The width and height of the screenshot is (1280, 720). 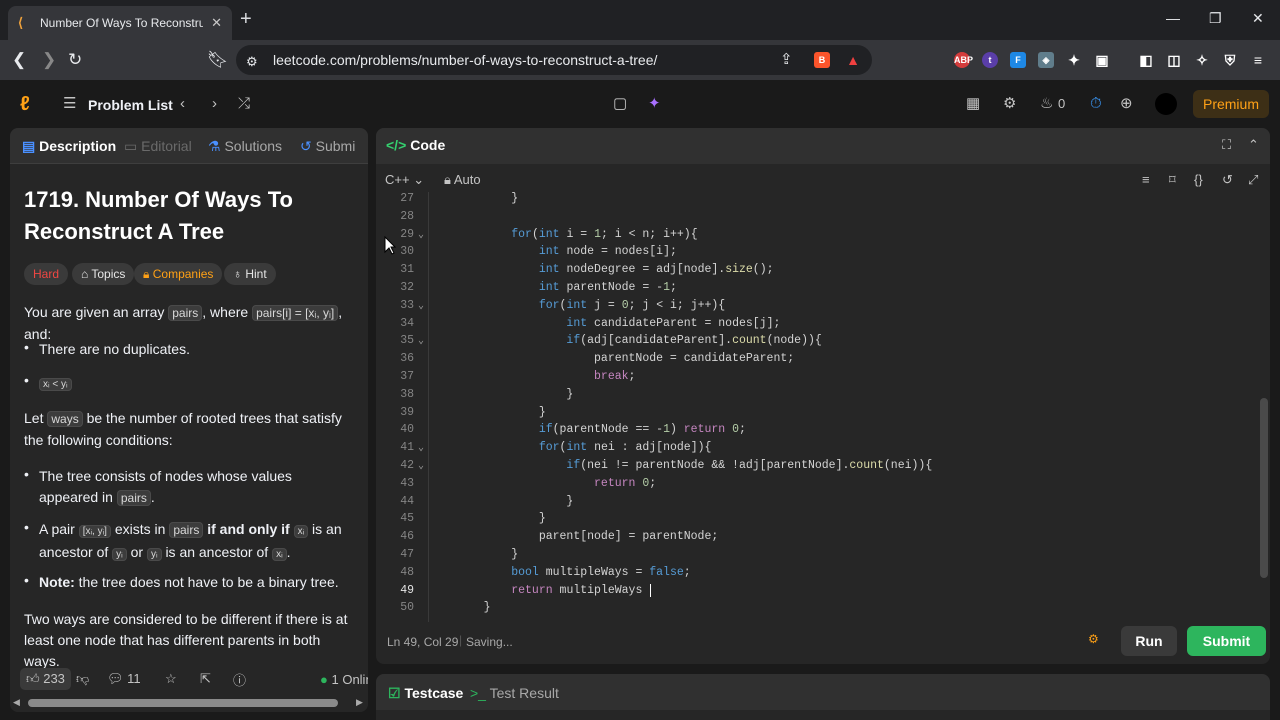 What do you see at coordinates (1009, 104) in the screenshot?
I see `settings-gear-icon: ⚙` at bounding box center [1009, 104].